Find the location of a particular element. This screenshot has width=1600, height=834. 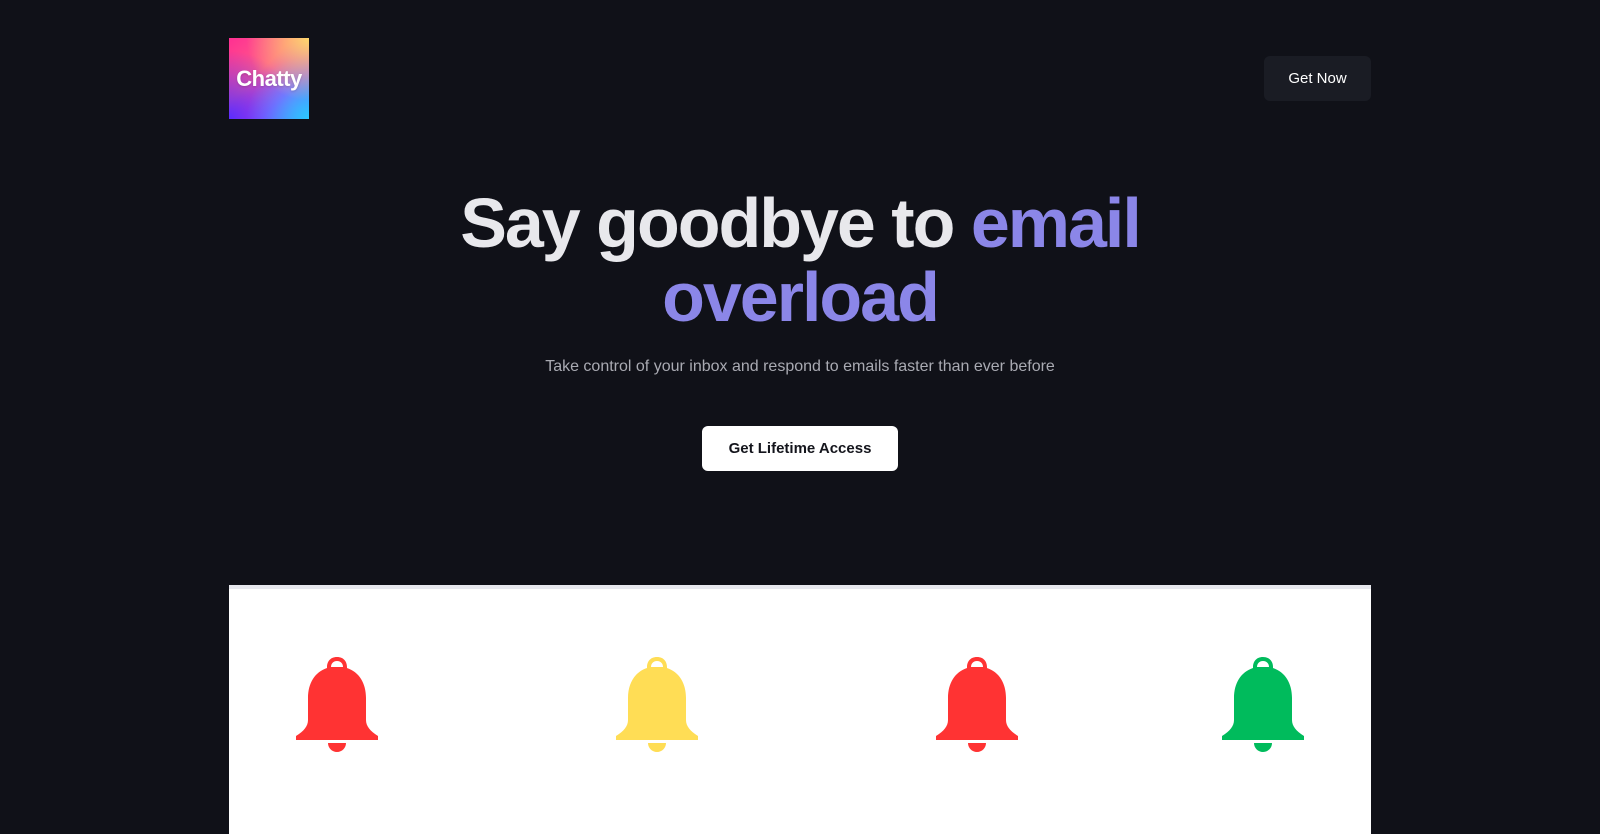

chatty-logo: Chatty is located at coordinates (269, 78).